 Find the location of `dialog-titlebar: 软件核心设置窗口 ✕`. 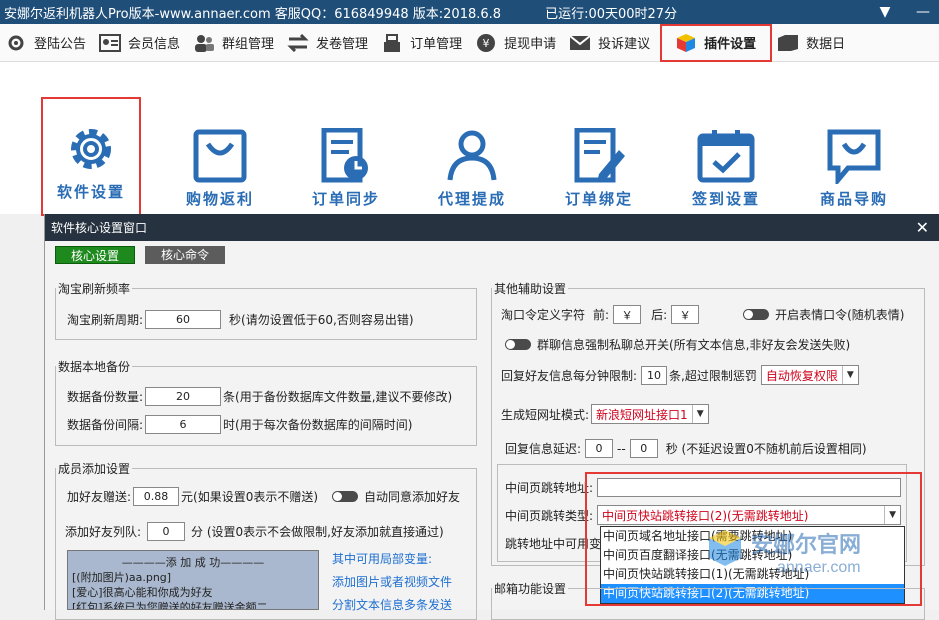

dialog-titlebar: 软件核心设置窗口 ✕ is located at coordinates (492, 227).